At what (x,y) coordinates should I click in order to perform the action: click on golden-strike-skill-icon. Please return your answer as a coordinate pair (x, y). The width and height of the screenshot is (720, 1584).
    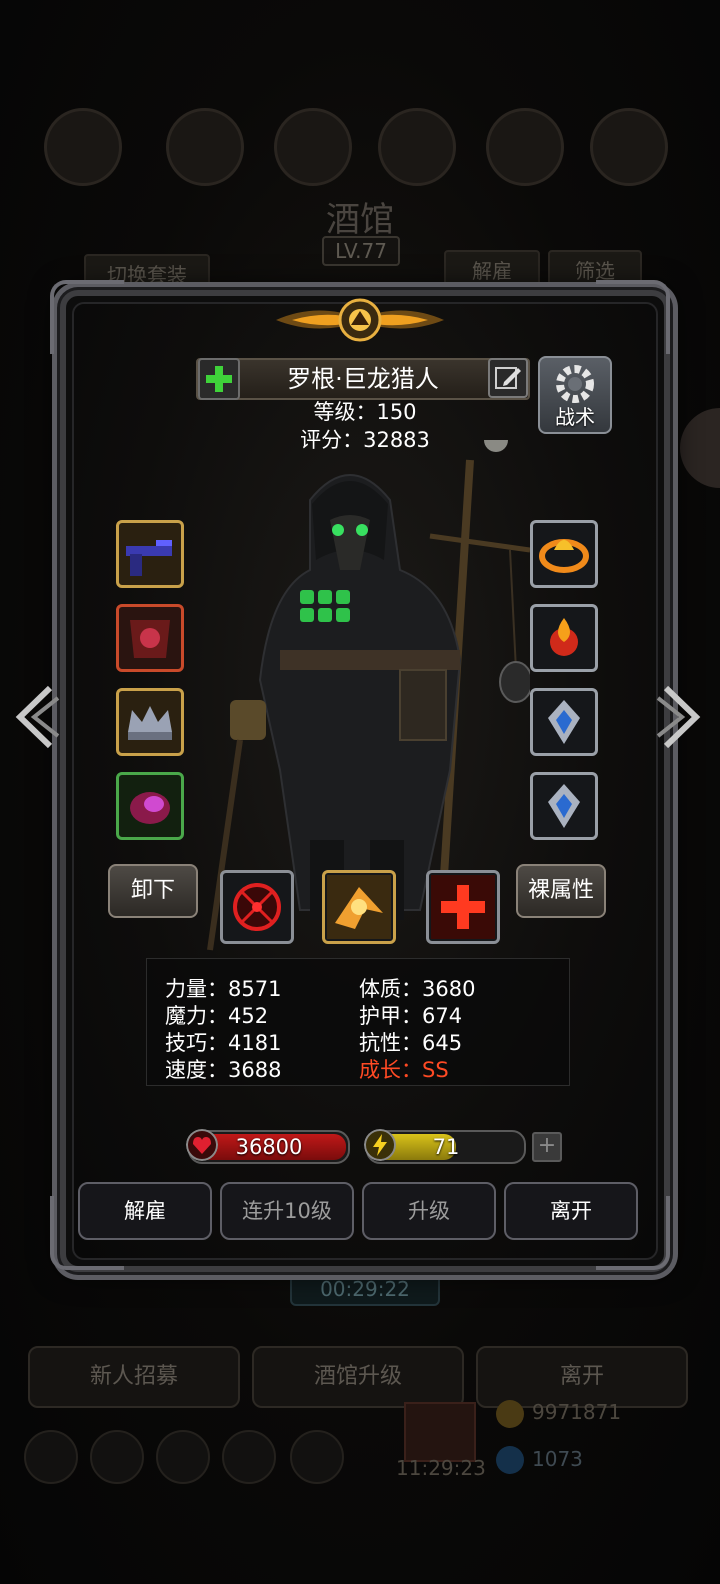
    Looking at the image, I should click on (359, 907).